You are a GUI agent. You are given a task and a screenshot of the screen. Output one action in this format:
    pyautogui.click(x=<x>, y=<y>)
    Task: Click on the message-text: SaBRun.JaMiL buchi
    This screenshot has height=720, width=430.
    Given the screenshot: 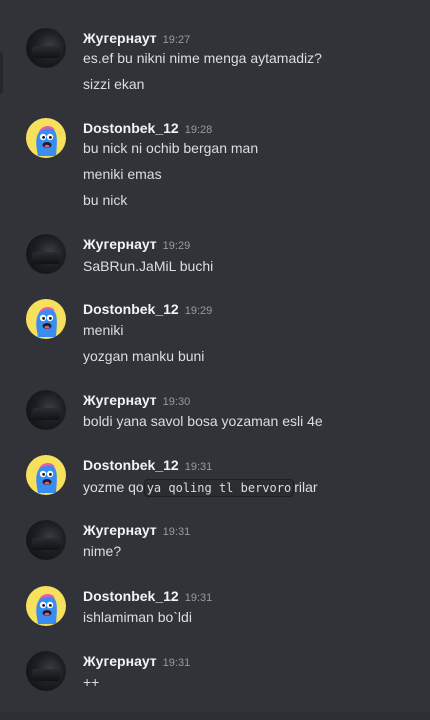 What is the action you would take?
    pyautogui.click(x=148, y=266)
    